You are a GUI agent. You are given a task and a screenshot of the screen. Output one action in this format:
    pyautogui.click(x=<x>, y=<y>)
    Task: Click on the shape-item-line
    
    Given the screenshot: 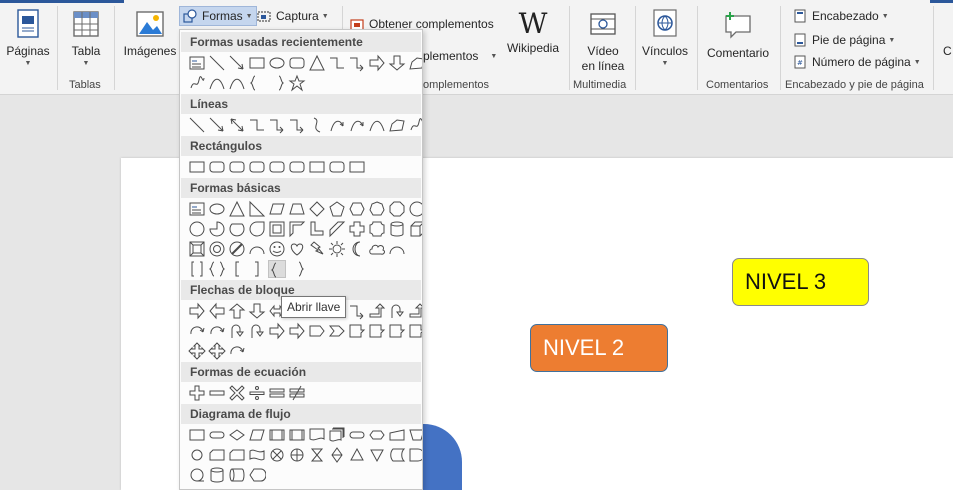 What is the action you would take?
    pyautogui.click(x=217, y=63)
    